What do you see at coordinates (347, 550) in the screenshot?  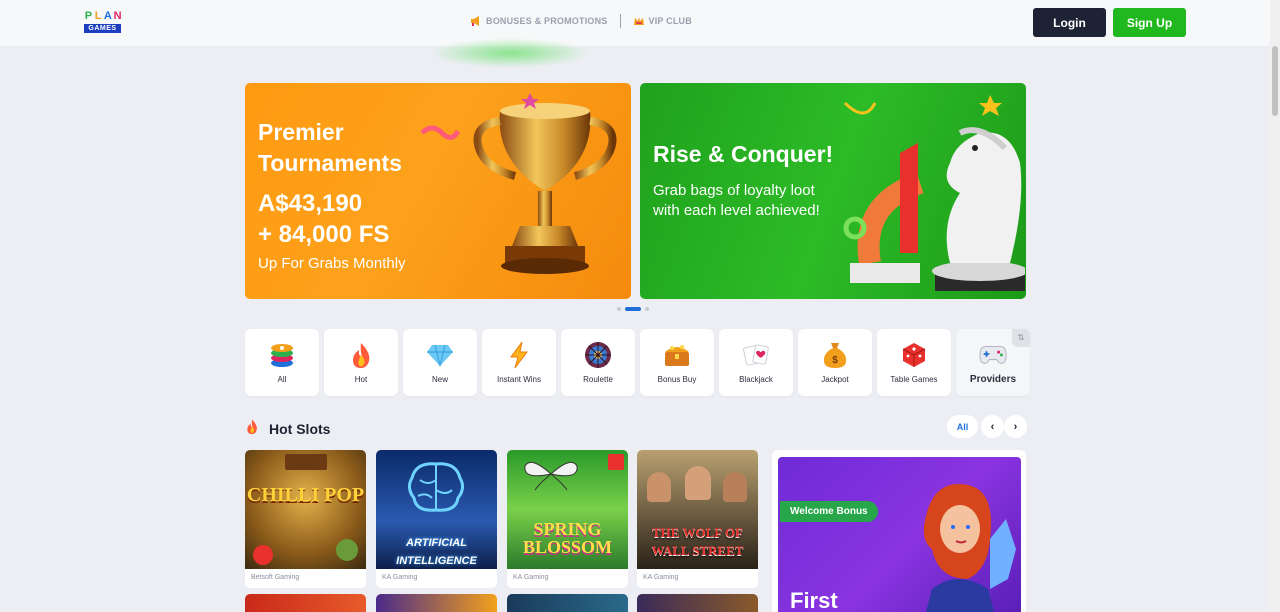 I see `cactus-icon` at bounding box center [347, 550].